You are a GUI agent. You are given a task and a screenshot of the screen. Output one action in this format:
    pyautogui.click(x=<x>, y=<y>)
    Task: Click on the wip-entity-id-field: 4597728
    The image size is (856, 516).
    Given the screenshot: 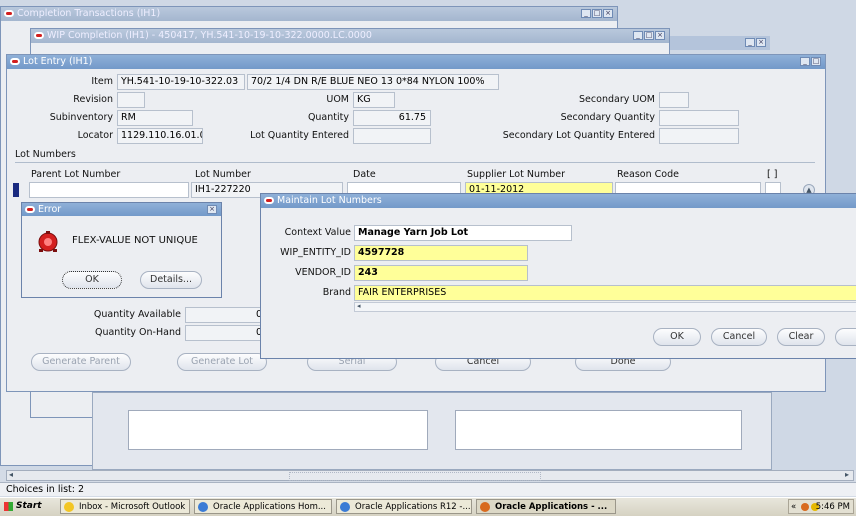 What is the action you would take?
    pyautogui.click(x=441, y=253)
    